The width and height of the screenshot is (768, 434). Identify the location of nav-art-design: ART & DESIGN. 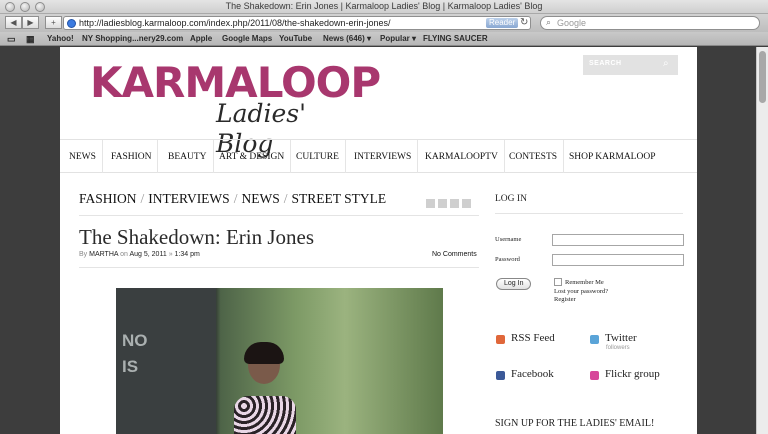
(252, 156).